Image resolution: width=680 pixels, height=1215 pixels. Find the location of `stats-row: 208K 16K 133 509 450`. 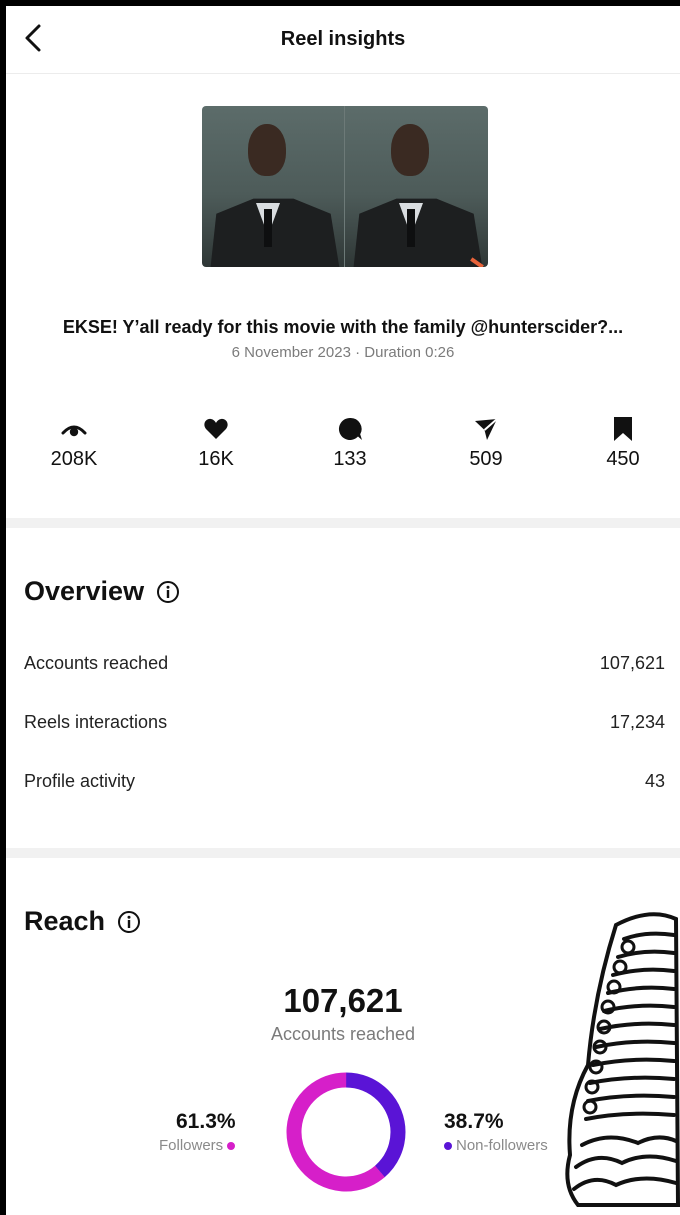

stats-row: 208K 16K 133 509 450 is located at coordinates (343, 449).